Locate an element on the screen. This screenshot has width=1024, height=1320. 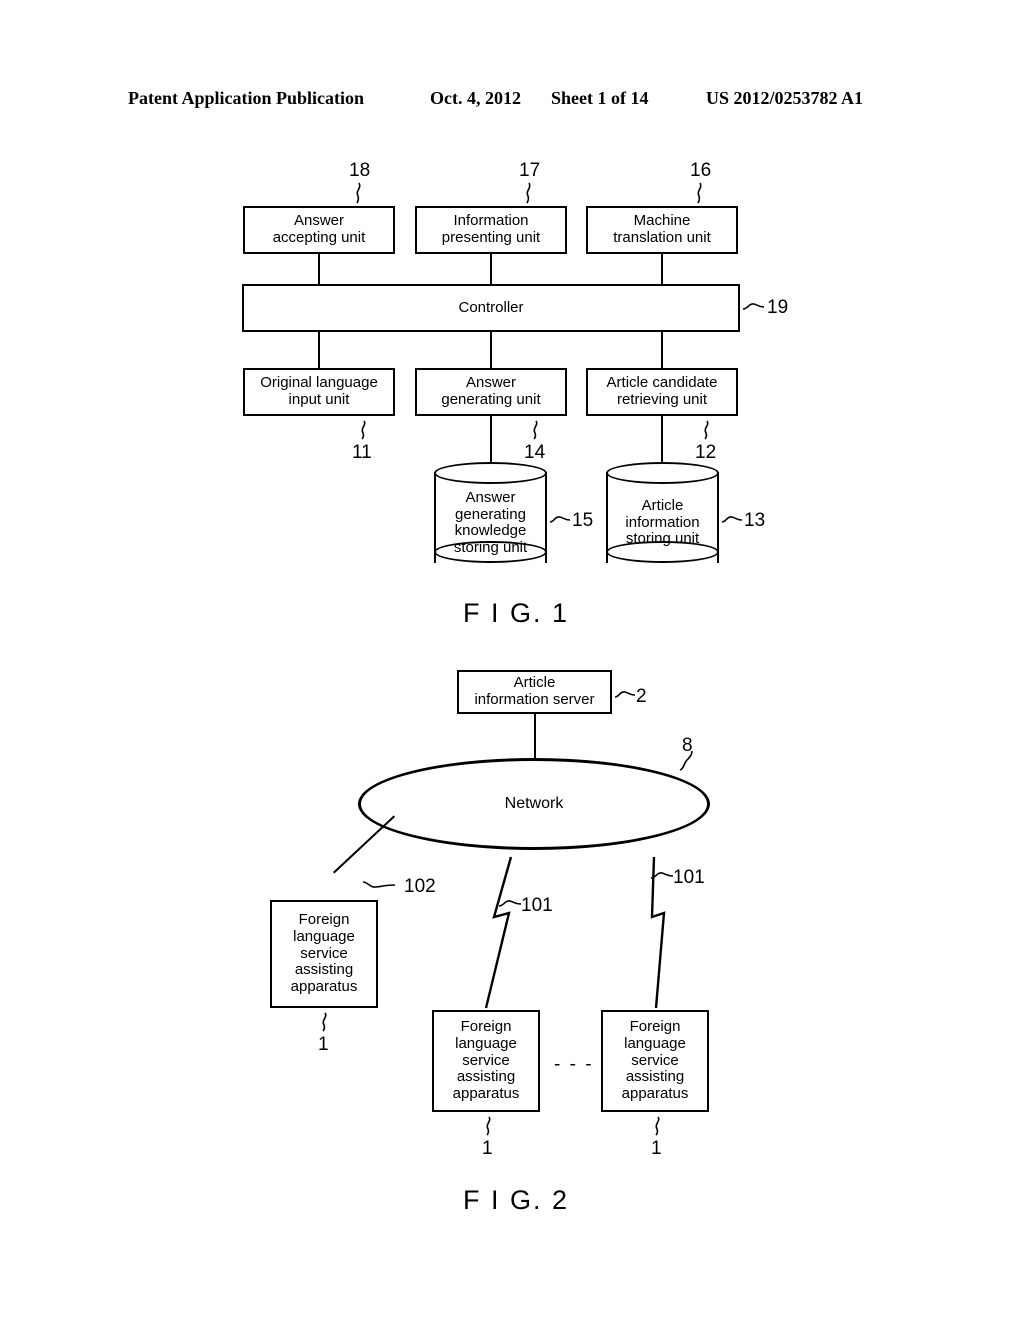
store-label-line3: storing unit is located at coordinates (662, 538).